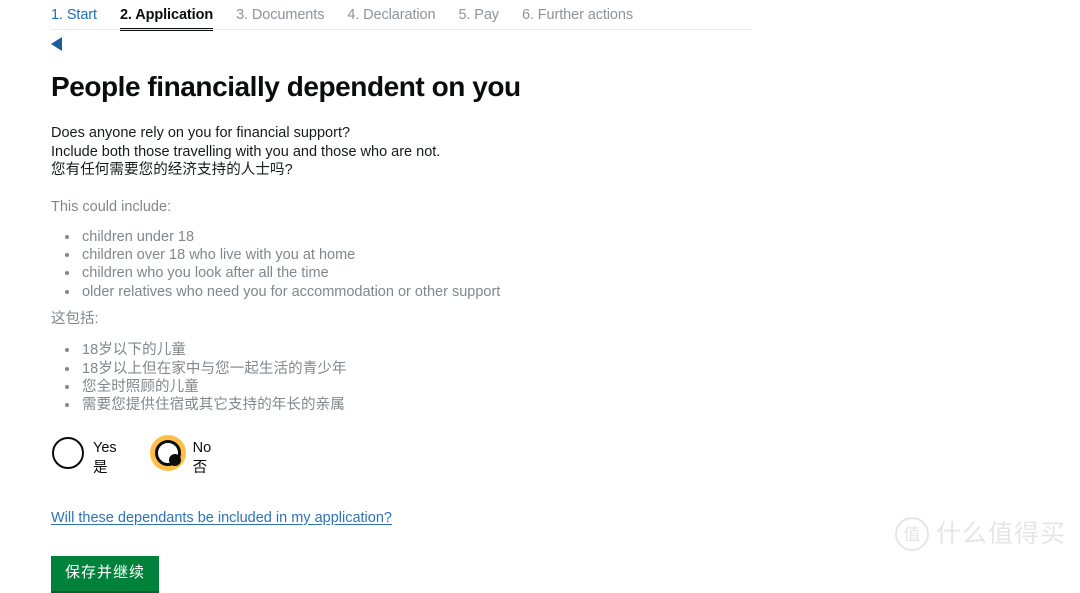 The height and width of the screenshot is (593, 1080). Describe the element at coordinates (100, 467) in the screenshot. I see `radio-yes-label-cn: 是` at that location.